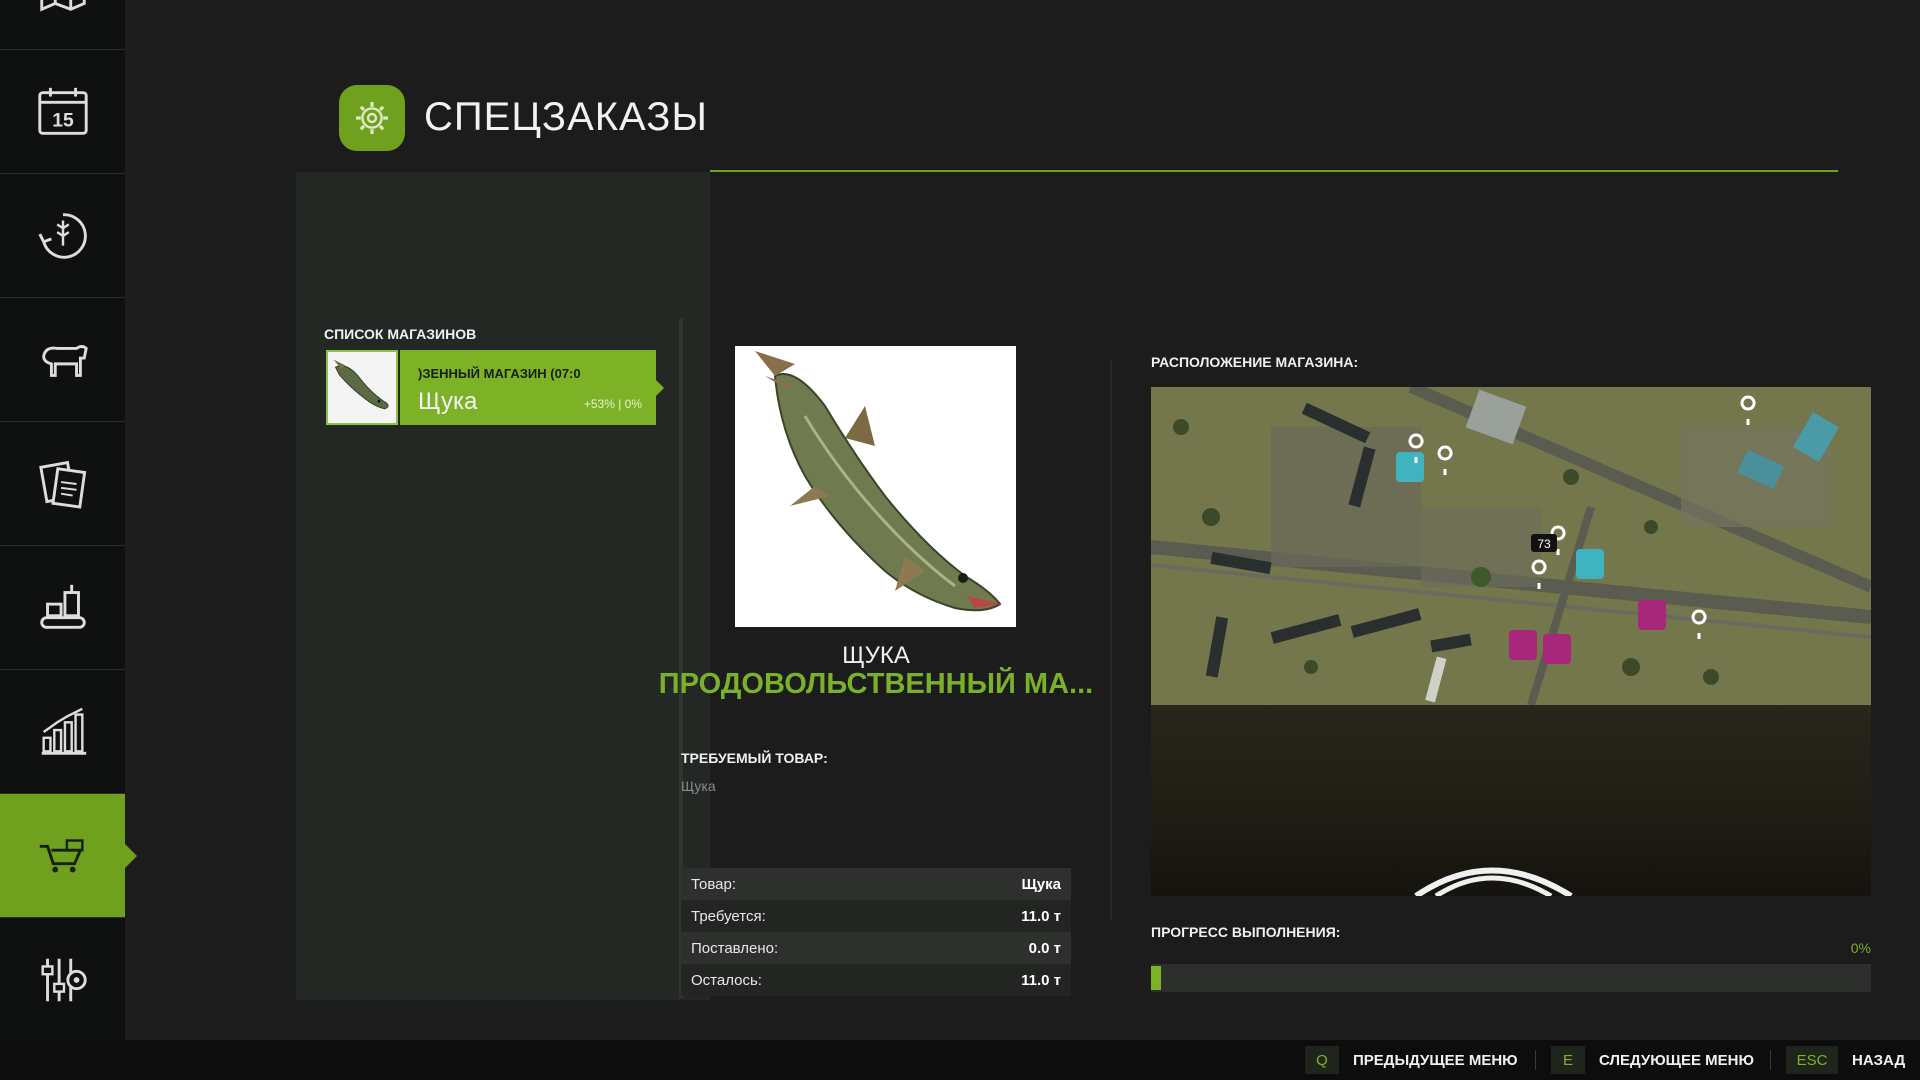 The image size is (1920, 1080). I want to click on shop-list-title: СПИСОК МАГАЗИНОВ, so click(400, 334).